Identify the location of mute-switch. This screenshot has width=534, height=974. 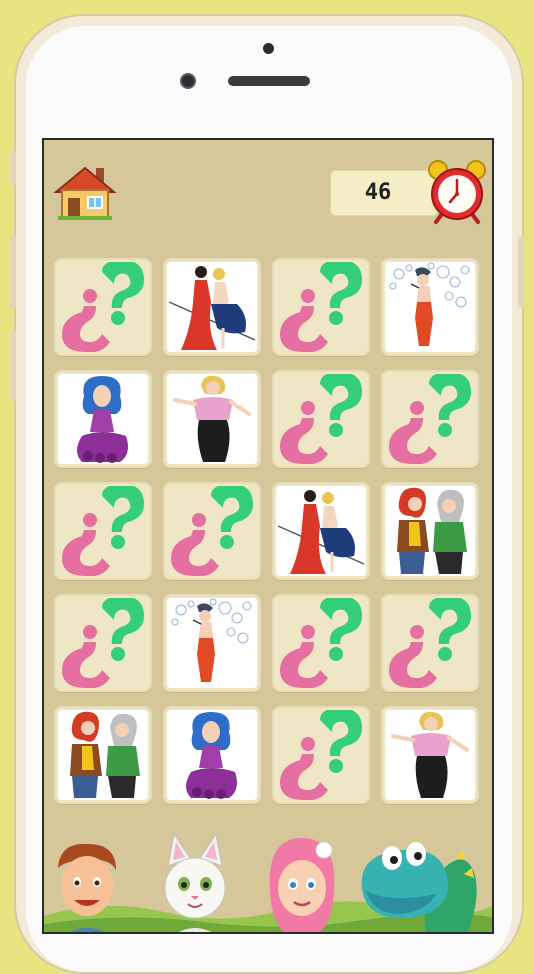
(13, 168).